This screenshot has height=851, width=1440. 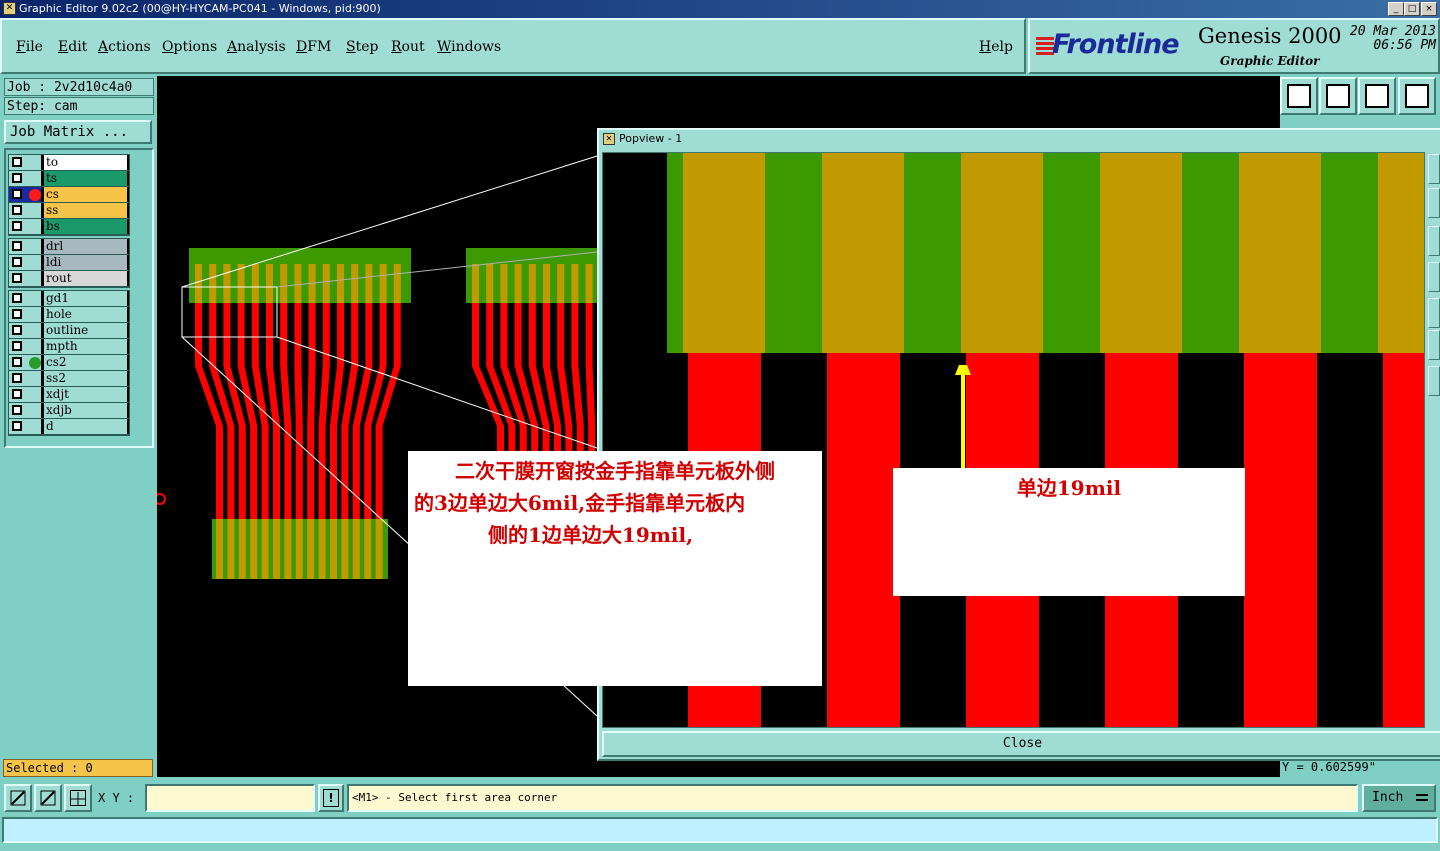 What do you see at coordinates (230, 798) in the screenshot?
I see `xy-input` at bounding box center [230, 798].